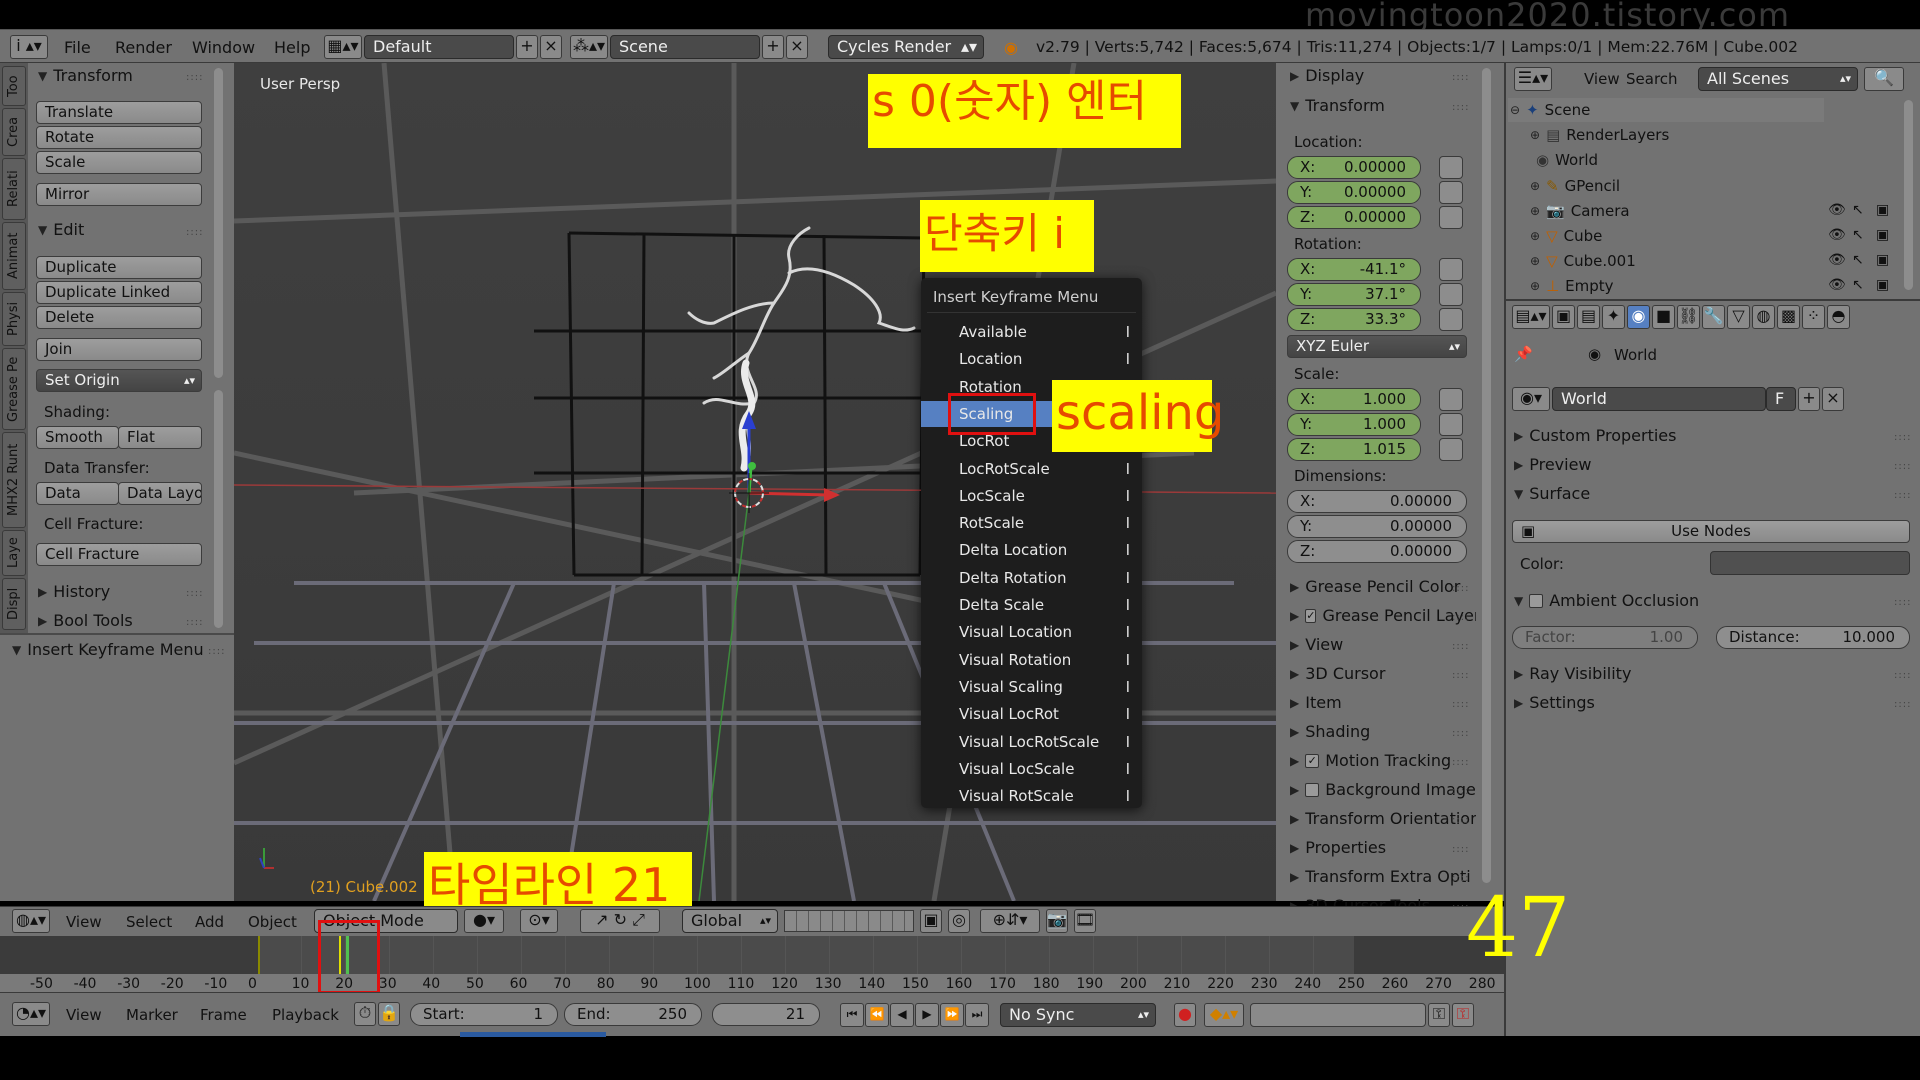  Describe the element at coordinates (119, 194) in the screenshot. I see `mirror-button: Mirror` at that location.